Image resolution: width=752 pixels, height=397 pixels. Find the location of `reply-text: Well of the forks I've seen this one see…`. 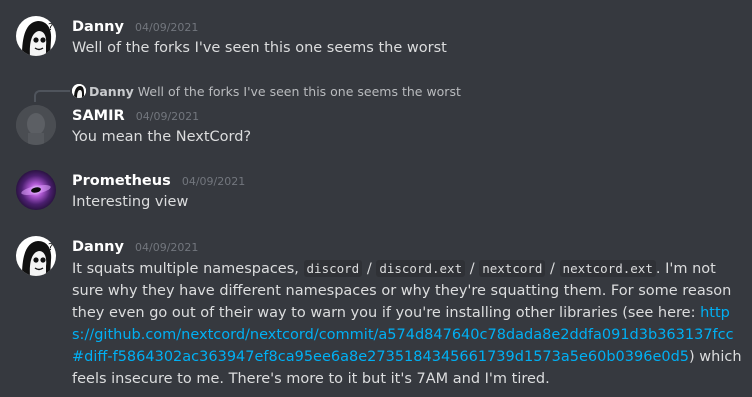

reply-text: Well of the forks I've seen this one see… is located at coordinates (299, 91).